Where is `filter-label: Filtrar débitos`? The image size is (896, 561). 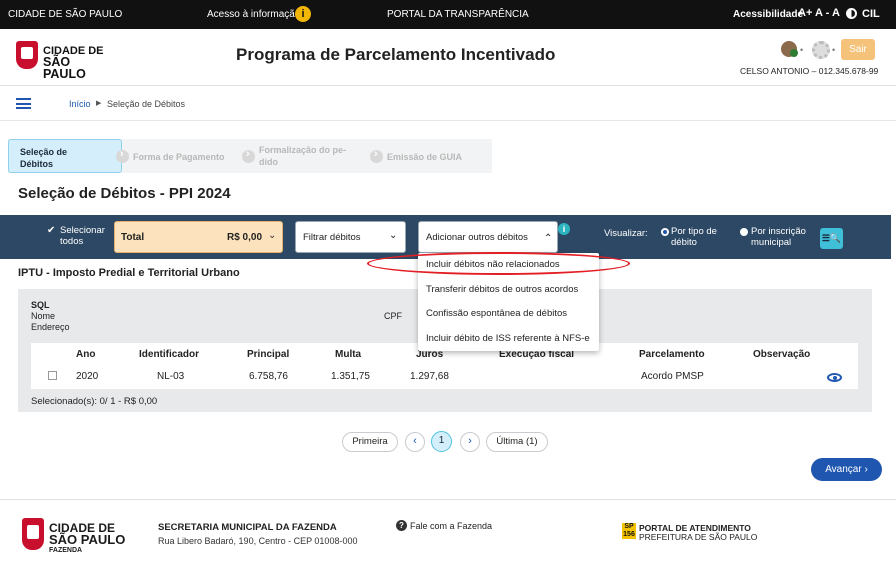
filter-label: Filtrar débitos is located at coordinates (332, 237).